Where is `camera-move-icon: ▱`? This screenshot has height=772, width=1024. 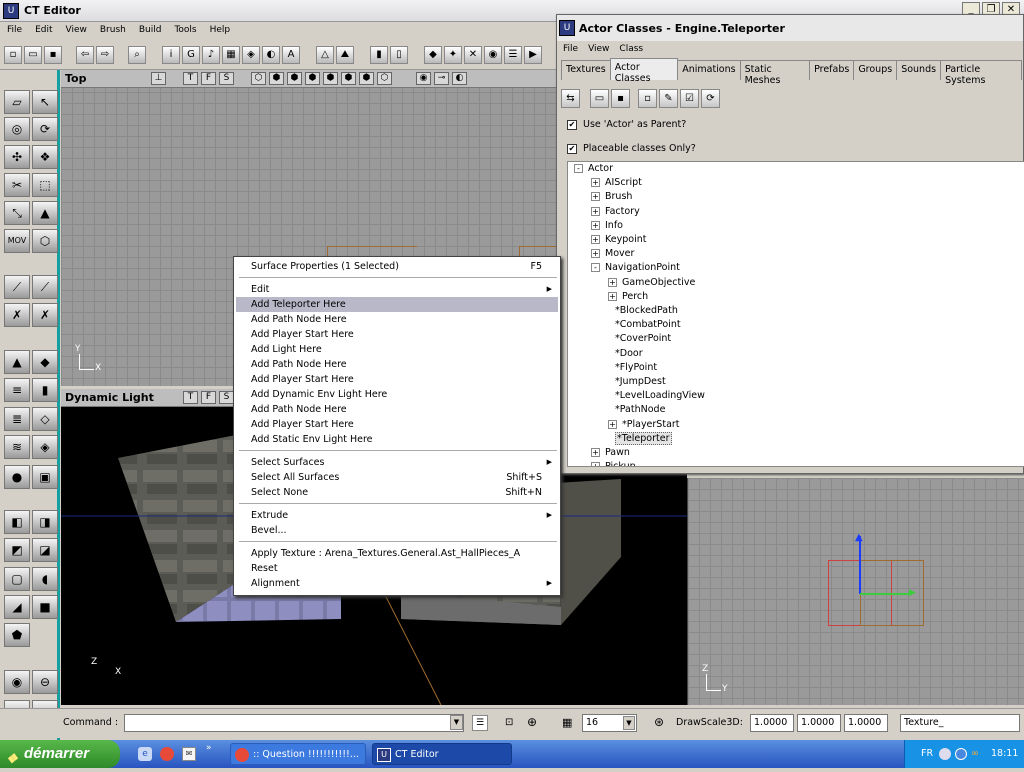 camera-move-icon: ▱ is located at coordinates (17, 102).